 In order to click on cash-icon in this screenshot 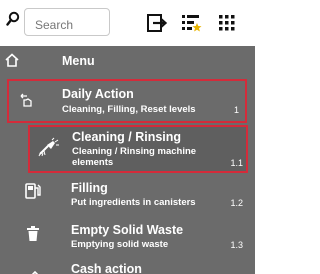, I will do `click(35, 270)`.